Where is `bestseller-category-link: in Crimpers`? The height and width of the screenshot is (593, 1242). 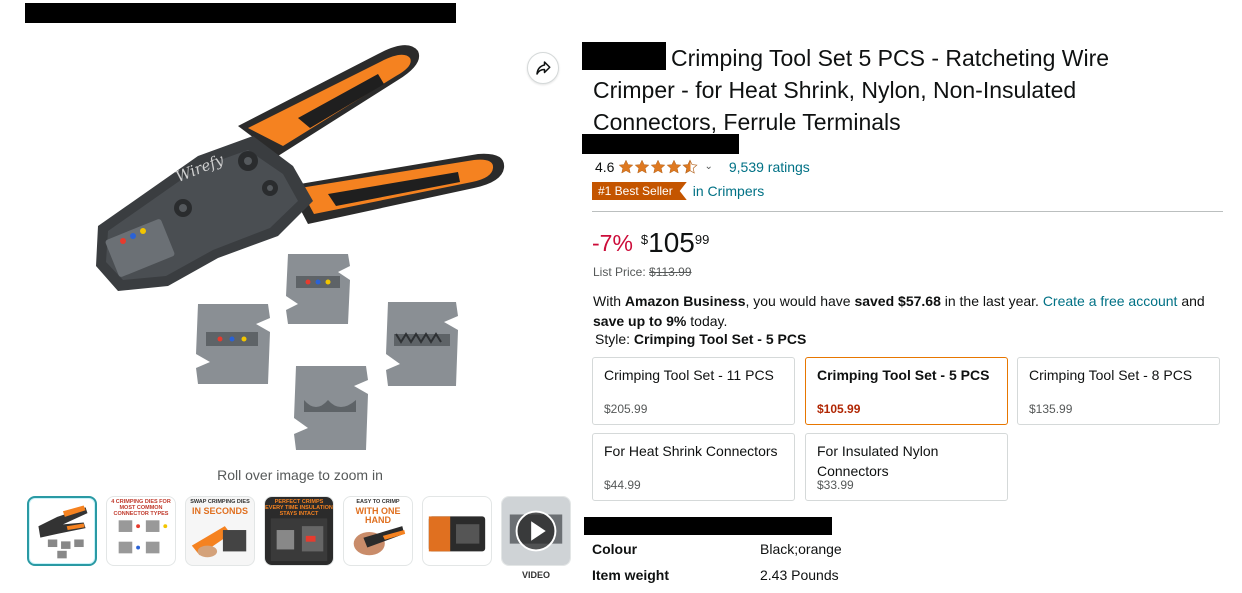
bestseller-category-link: in Crimpers is located at coordinates (729, 191).